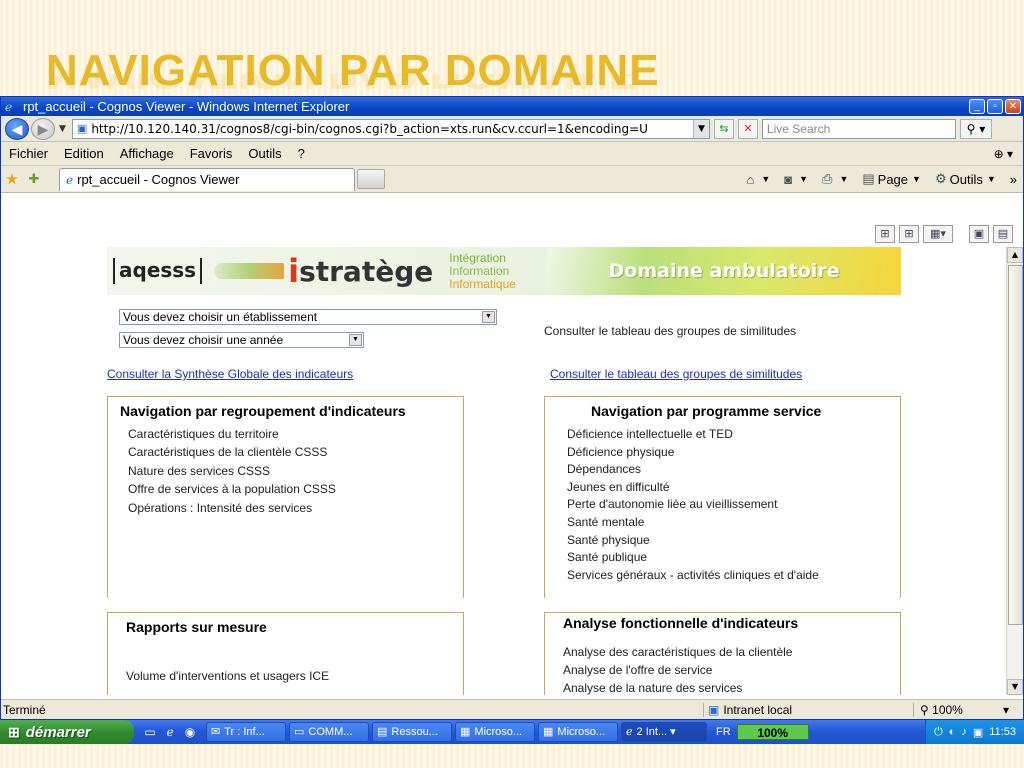  Describe the element at coordinates (294, 676) in the screenshot. I see `list-item: Volume d'interventions et usagers ICE` at that location.